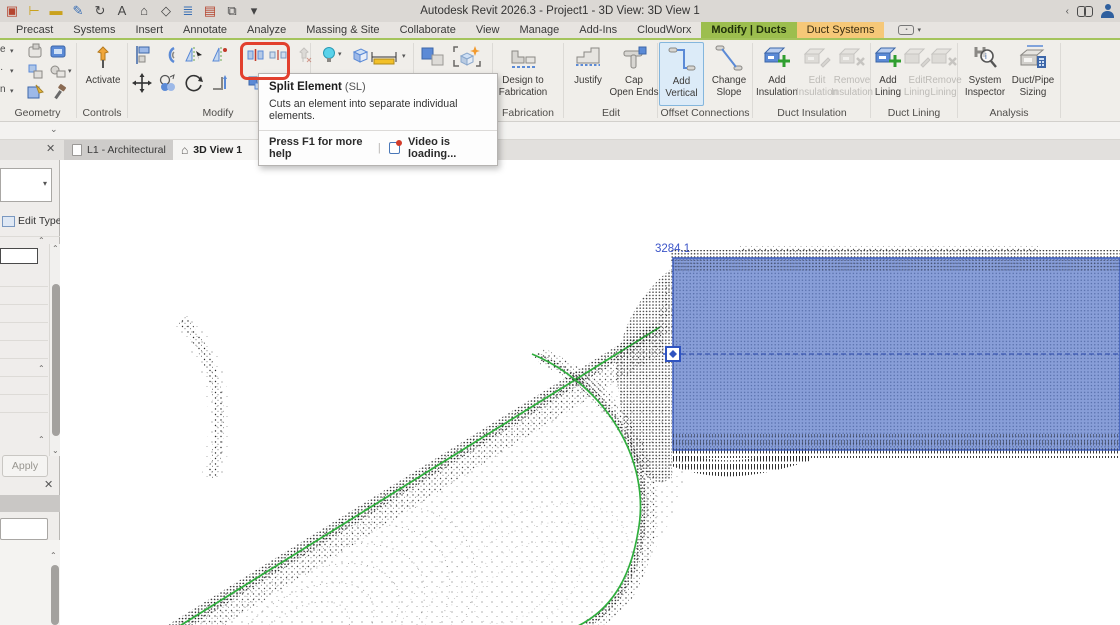  Describe the element at coordinates (119, 150) in the screenshot. I see `view-tab-l1-architectural: L1 - Architectural` at that location.